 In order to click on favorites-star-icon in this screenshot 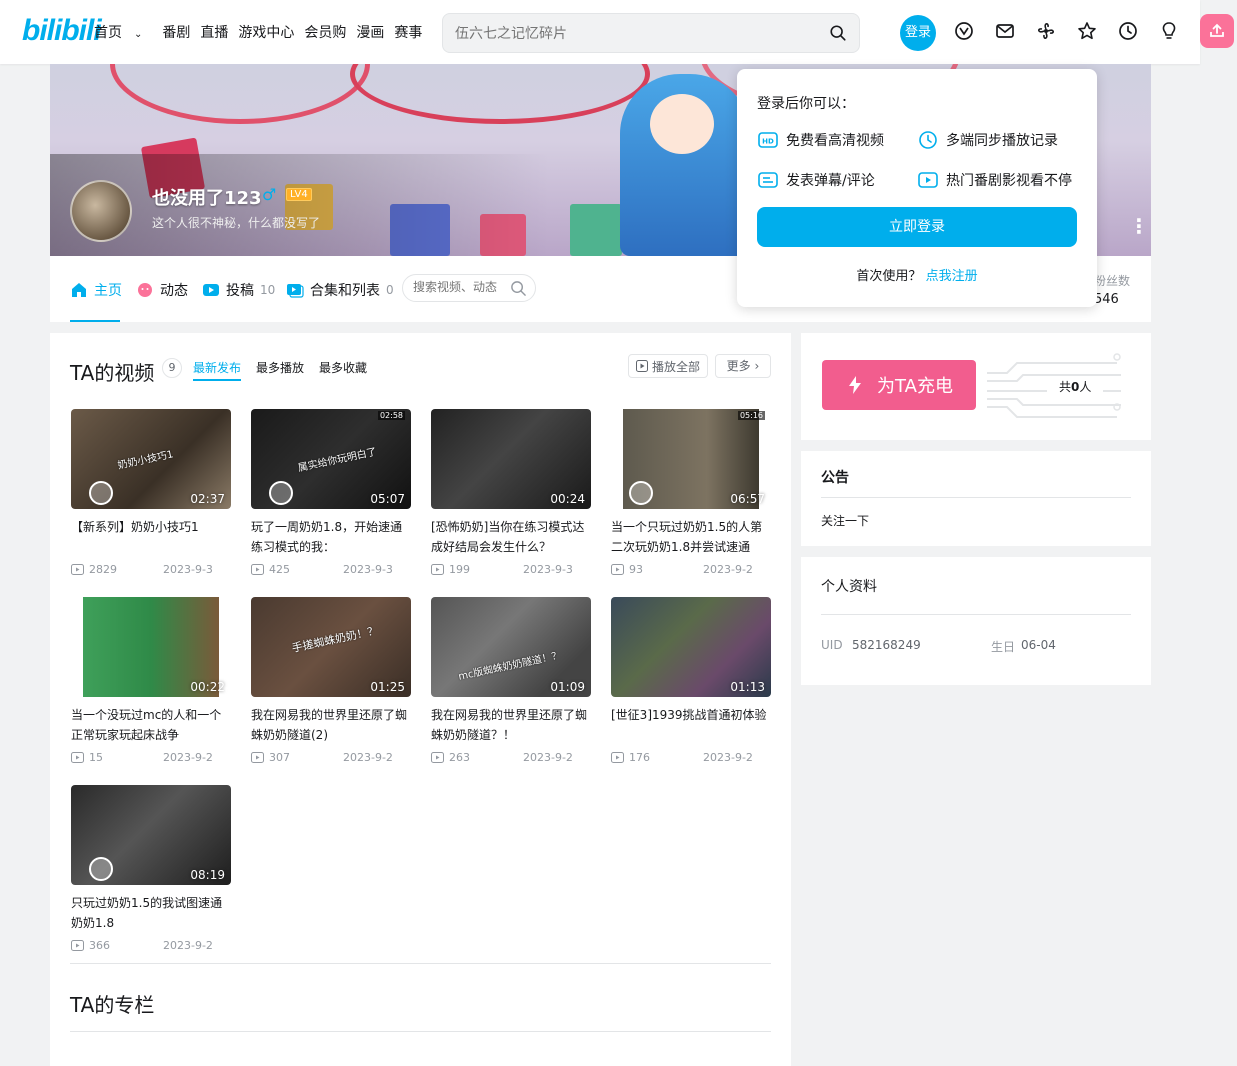, I will do `click(1087, 31)`.